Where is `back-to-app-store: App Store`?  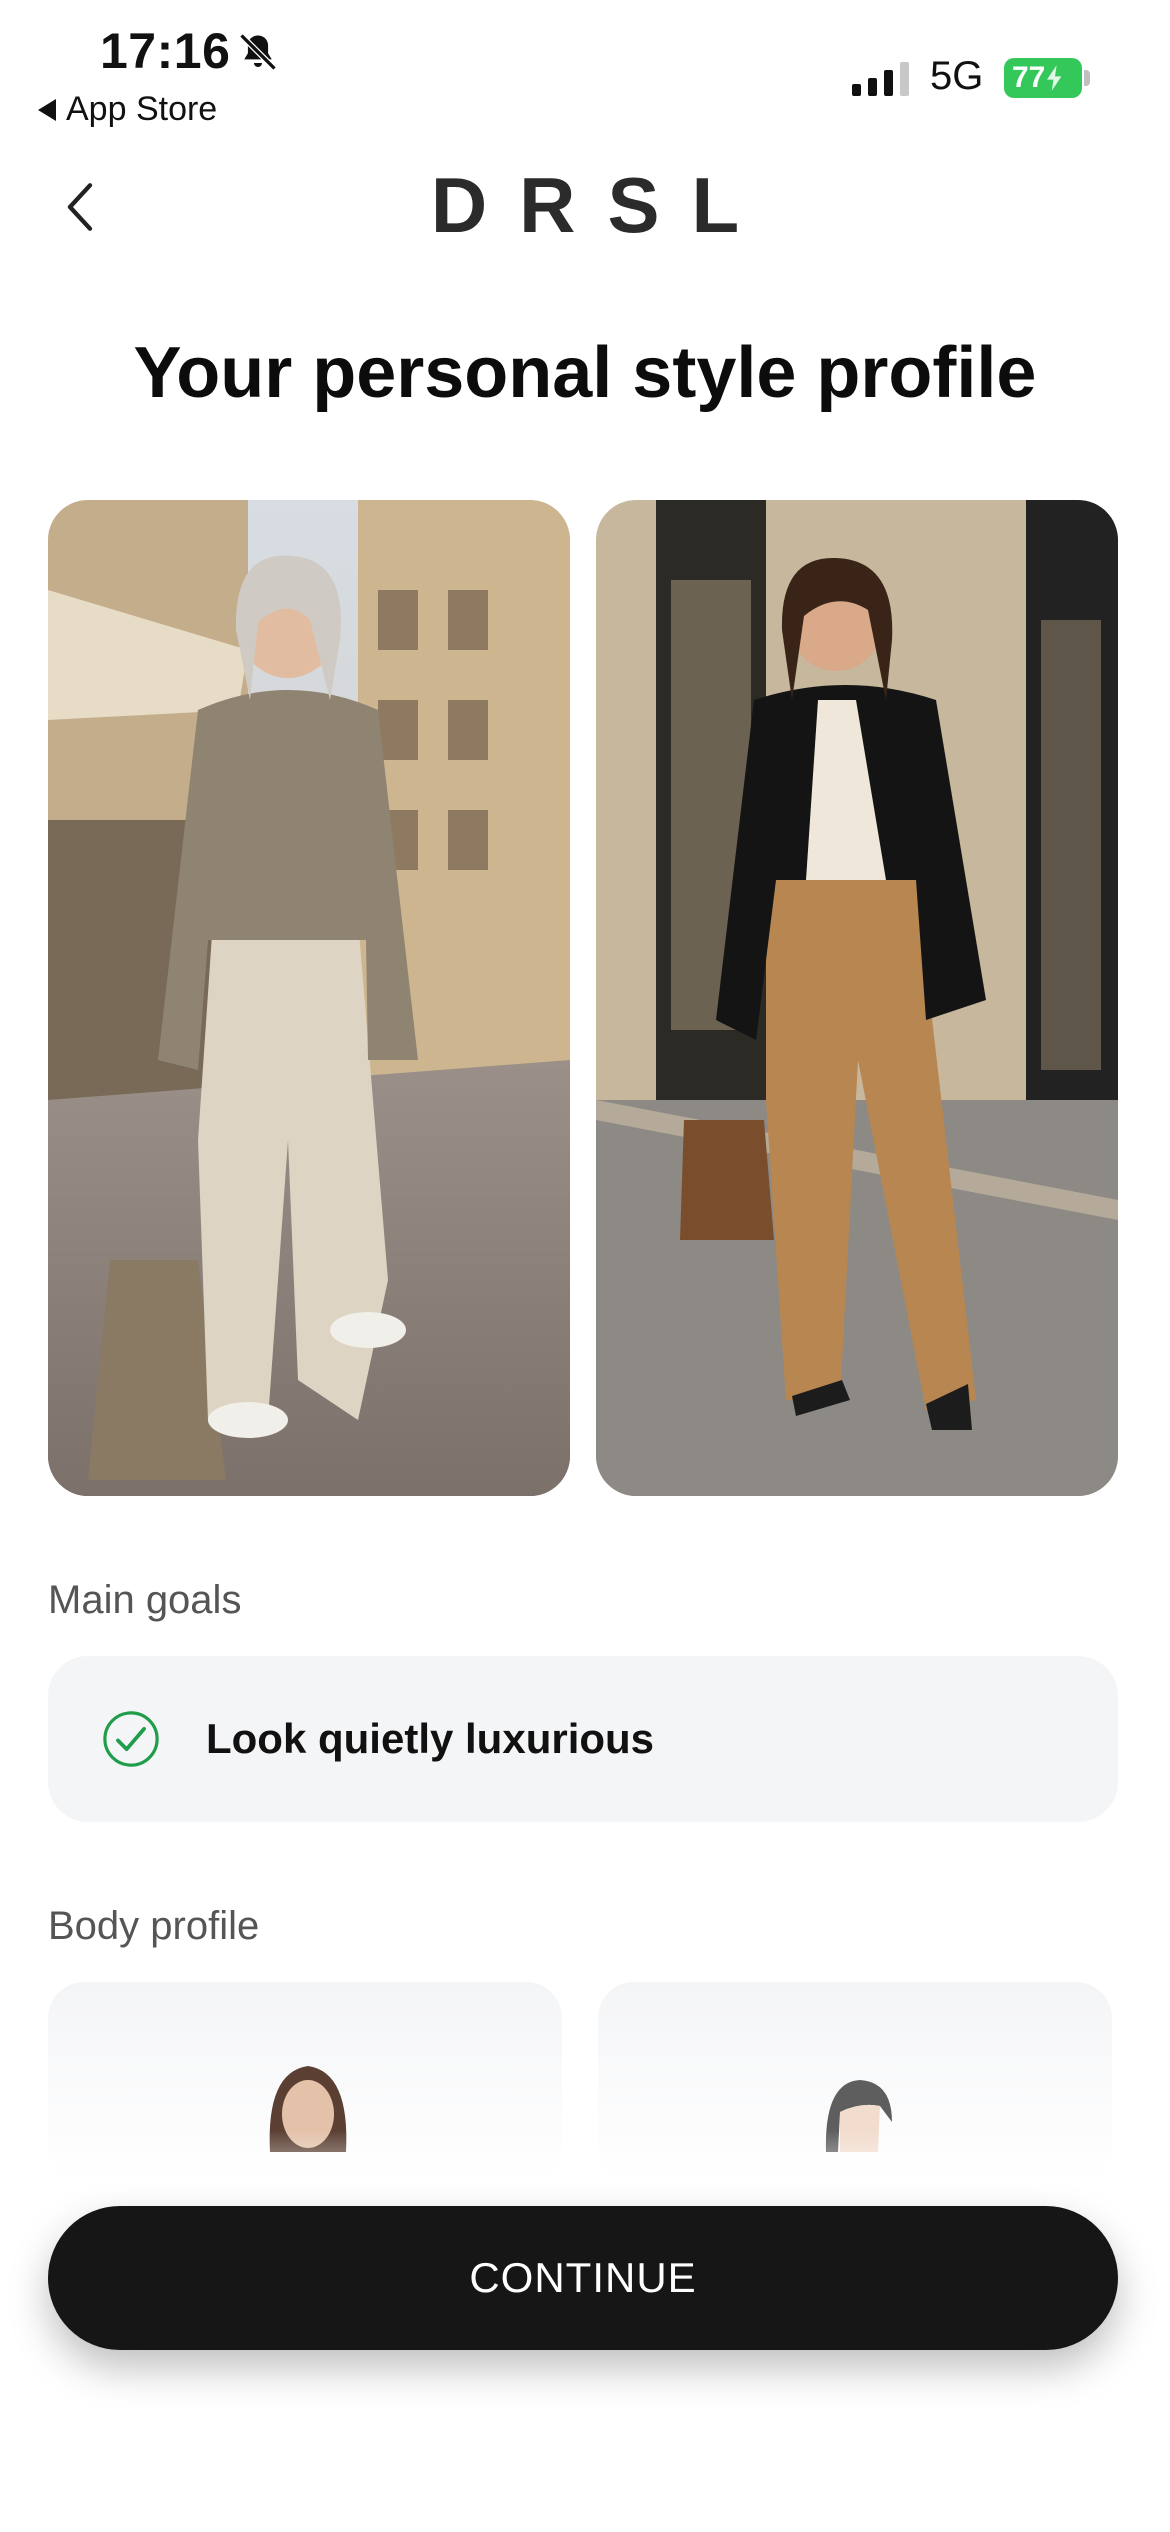 back-to-app-store: App Store is located at coordinates (127, 109).